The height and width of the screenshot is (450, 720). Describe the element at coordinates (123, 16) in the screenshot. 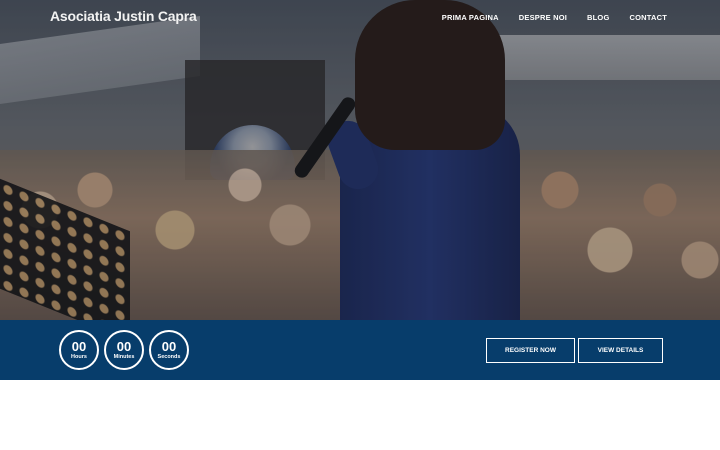

I see `site-logo-text: Asociatia Justin Capra` at that location.